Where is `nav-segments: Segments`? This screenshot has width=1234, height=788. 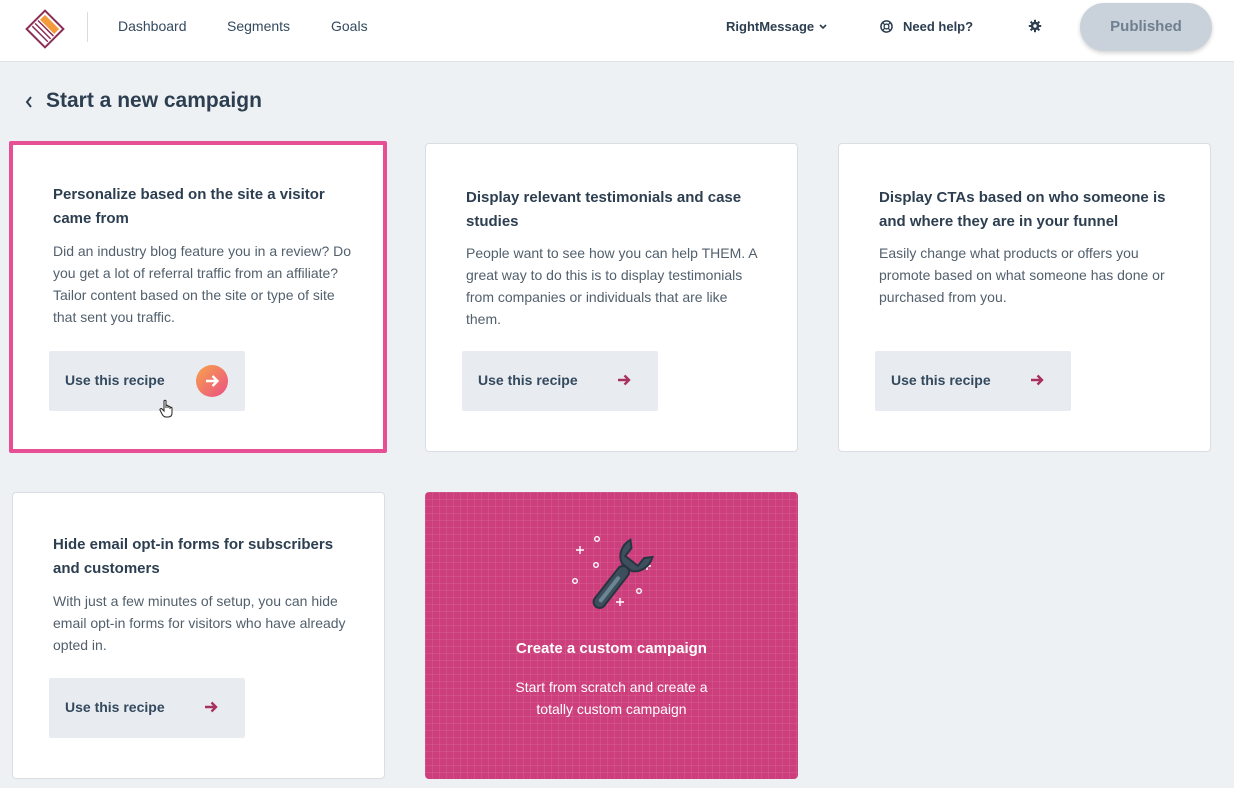
nav-segments: Segments is located at coordinates (258, 26).